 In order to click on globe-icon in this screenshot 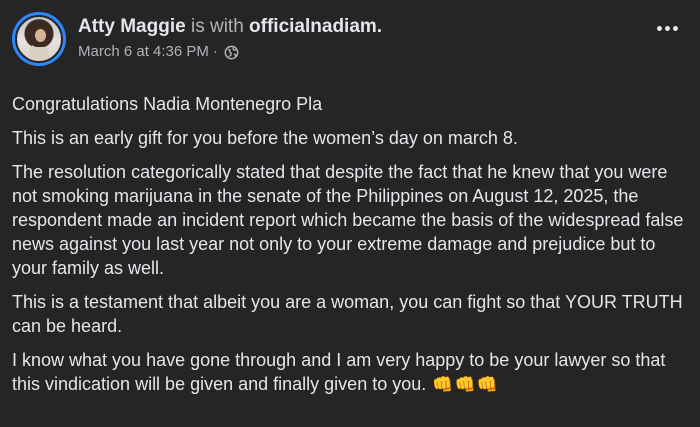, I will do `click(231, 52)`.